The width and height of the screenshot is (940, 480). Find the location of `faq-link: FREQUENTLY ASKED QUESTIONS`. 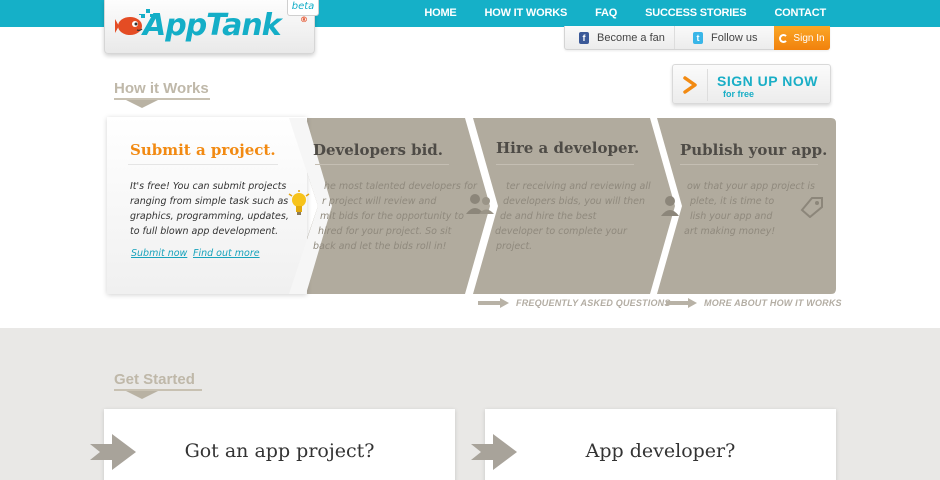

faq-link: FREQUENTLY ASKED QUESTIONS is located at coordinates (593, 303).